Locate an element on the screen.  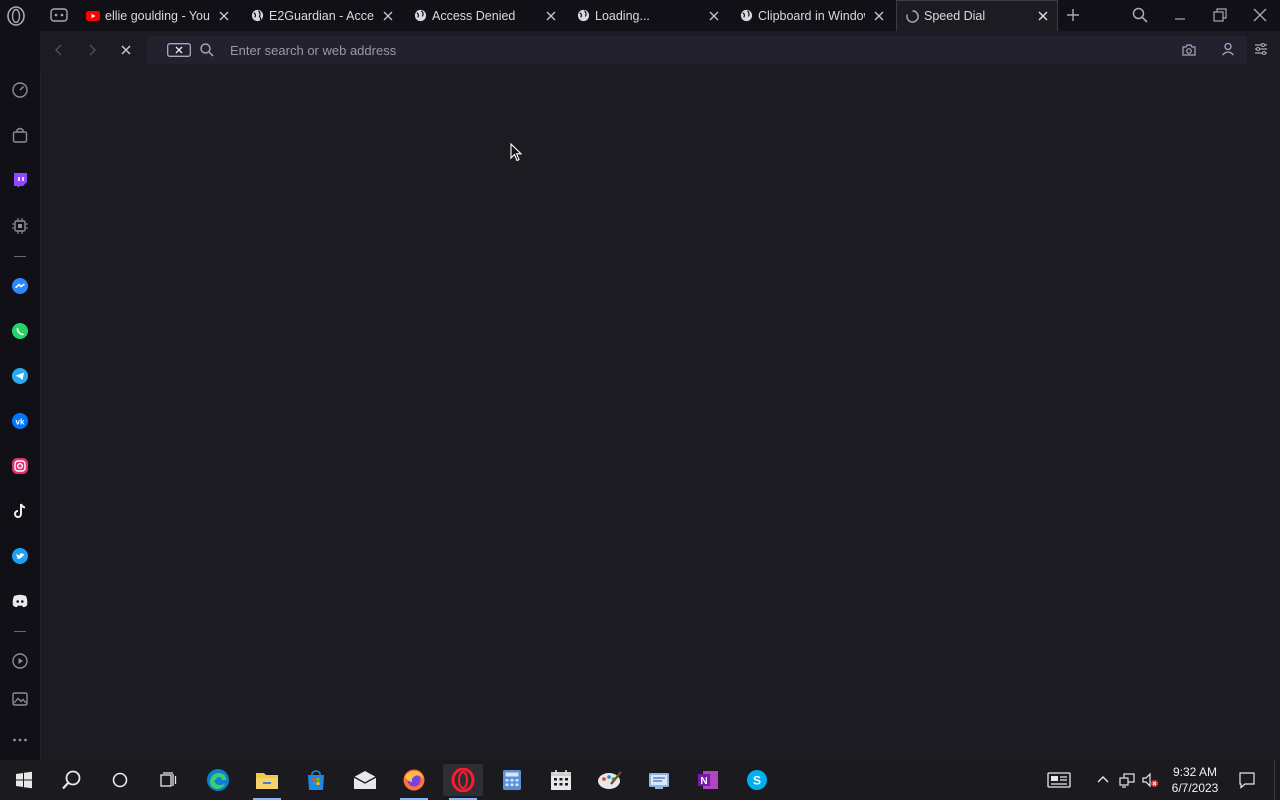
sidebar: vk is located at coordinates (20, 395).